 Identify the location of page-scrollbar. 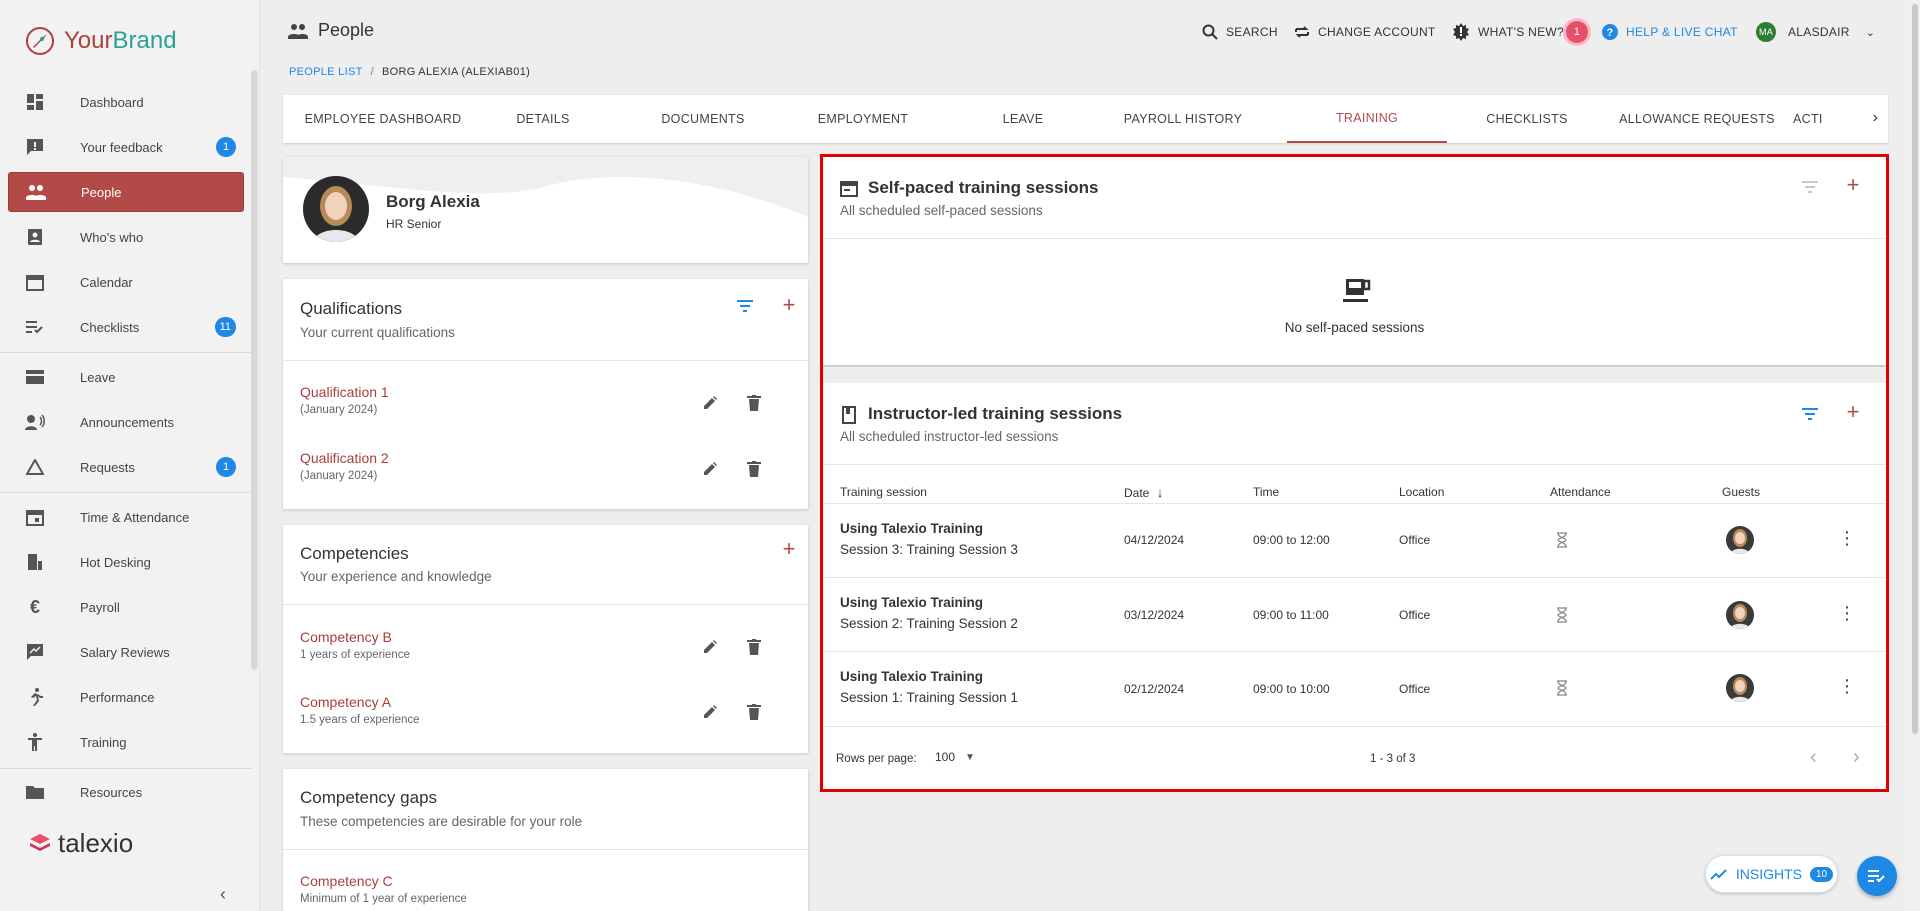
(1915, 455).